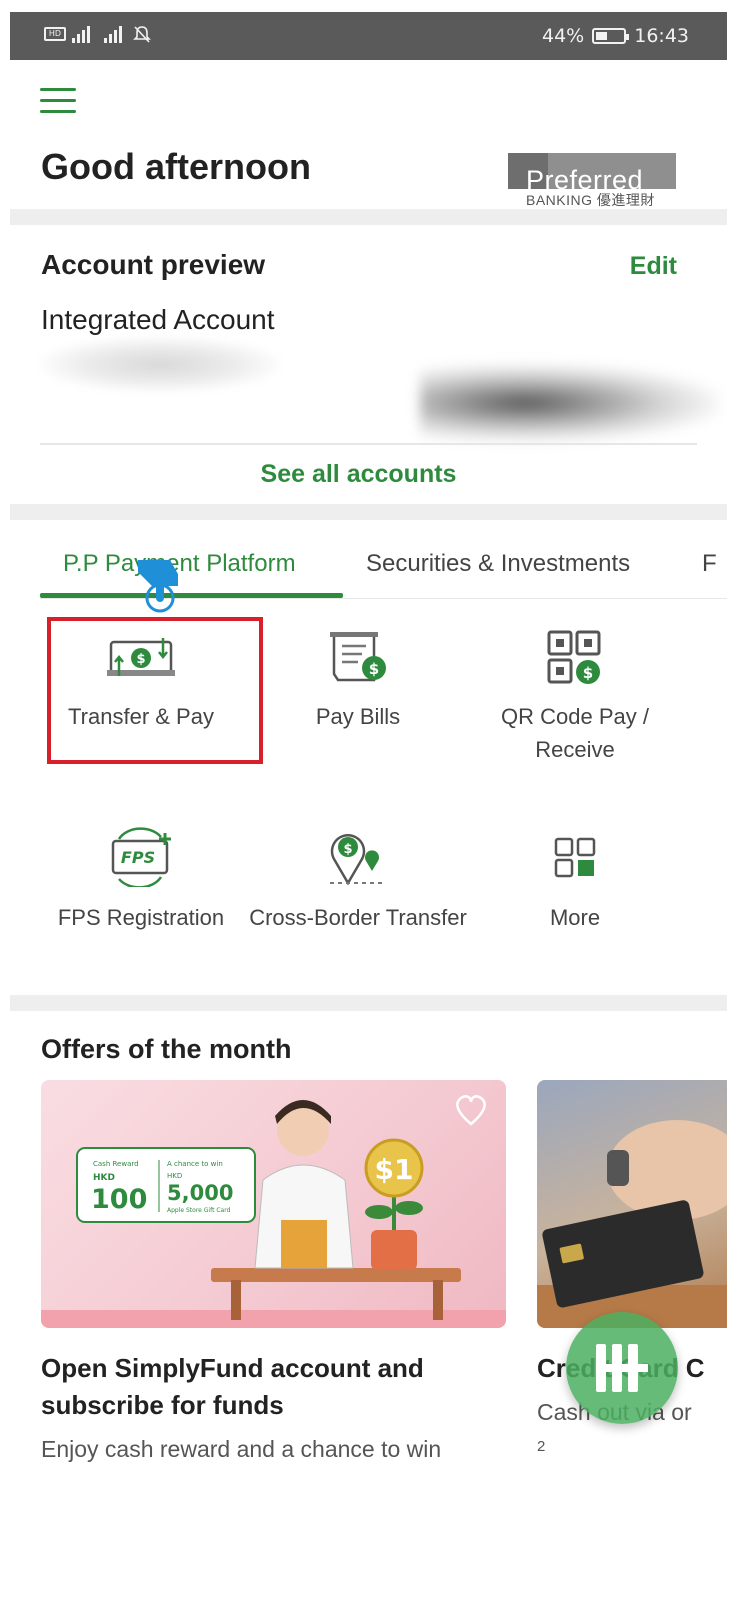  I want to click on tab-more-partial: F, so click(709, 564).